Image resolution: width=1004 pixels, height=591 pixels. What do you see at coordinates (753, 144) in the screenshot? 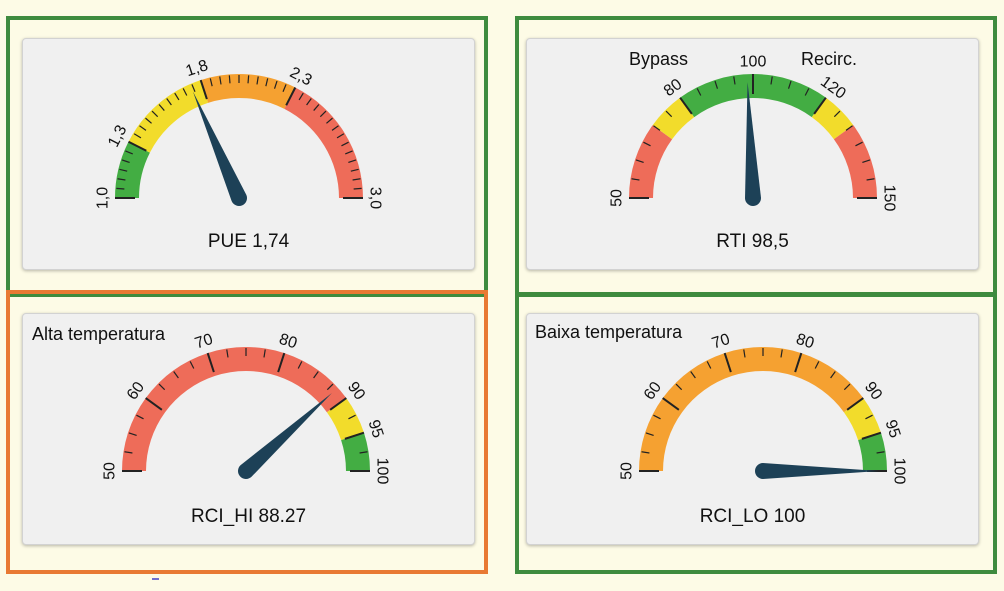
I see `rti-needle` at bounding box center [753, 144].